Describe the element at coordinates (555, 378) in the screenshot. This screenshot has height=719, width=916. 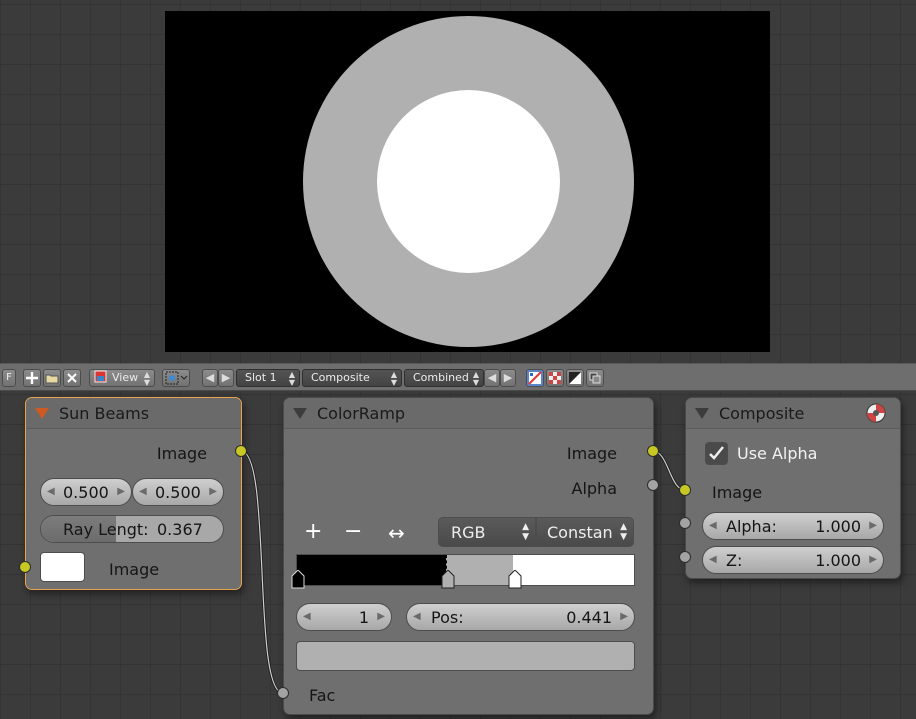
I see `alpha-checker-icon` at that location.